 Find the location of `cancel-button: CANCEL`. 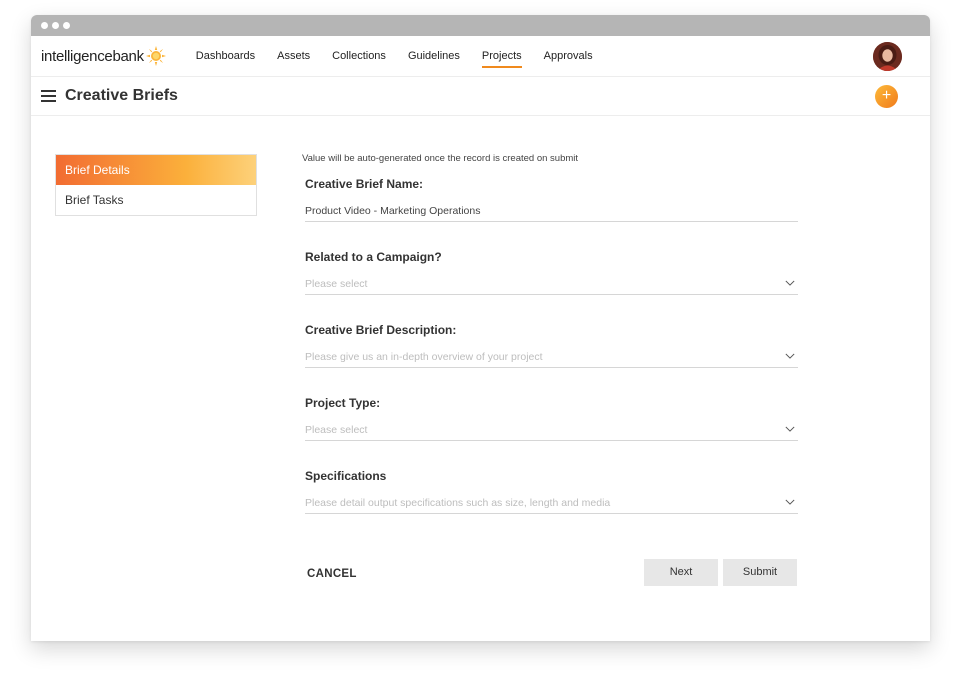

cancel-button: CANCEL is located at coordinates (332, 574).